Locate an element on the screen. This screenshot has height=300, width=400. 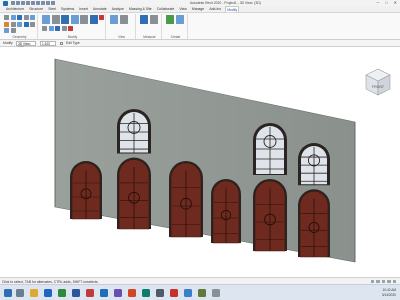
3d-view-icon is located at coordinates (53, 3).